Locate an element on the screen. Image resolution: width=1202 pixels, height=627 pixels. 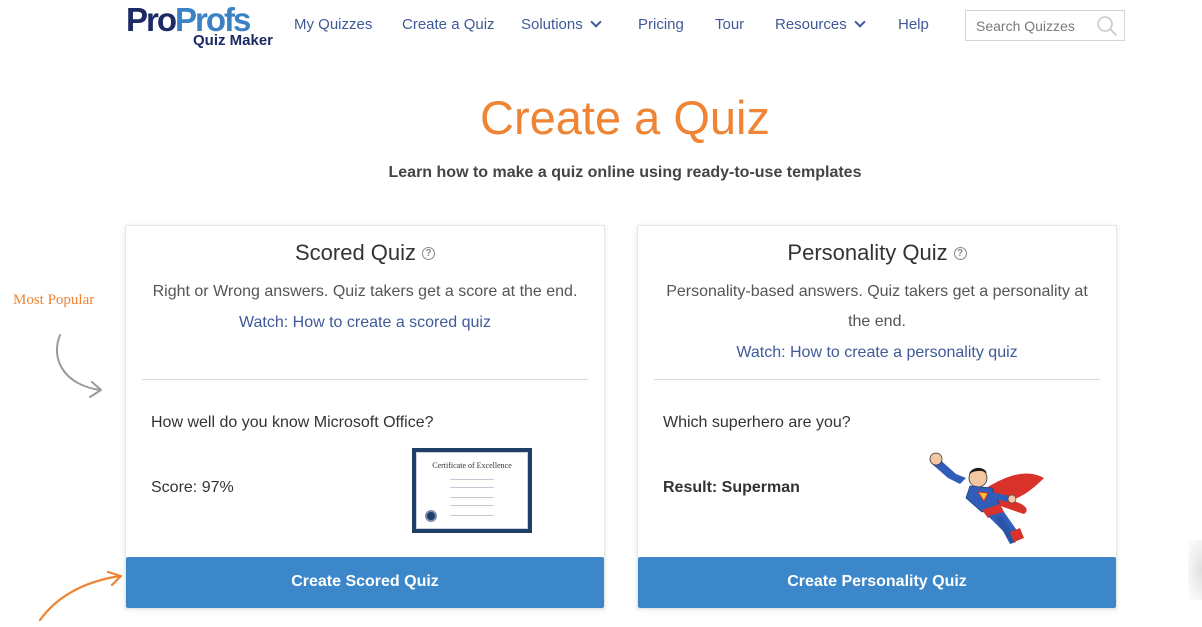
nav-help: Help is located at coordinates (913, 25).